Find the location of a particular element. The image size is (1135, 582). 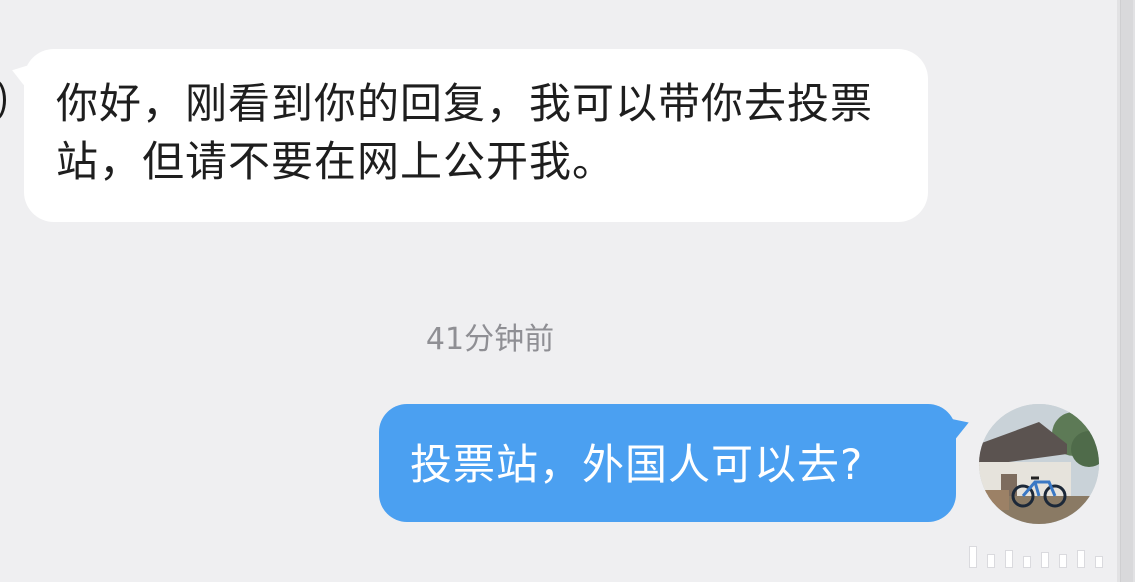

outgoing-message-bubble: 投票站，外国人可以去? is located at coordinates (676, 463).